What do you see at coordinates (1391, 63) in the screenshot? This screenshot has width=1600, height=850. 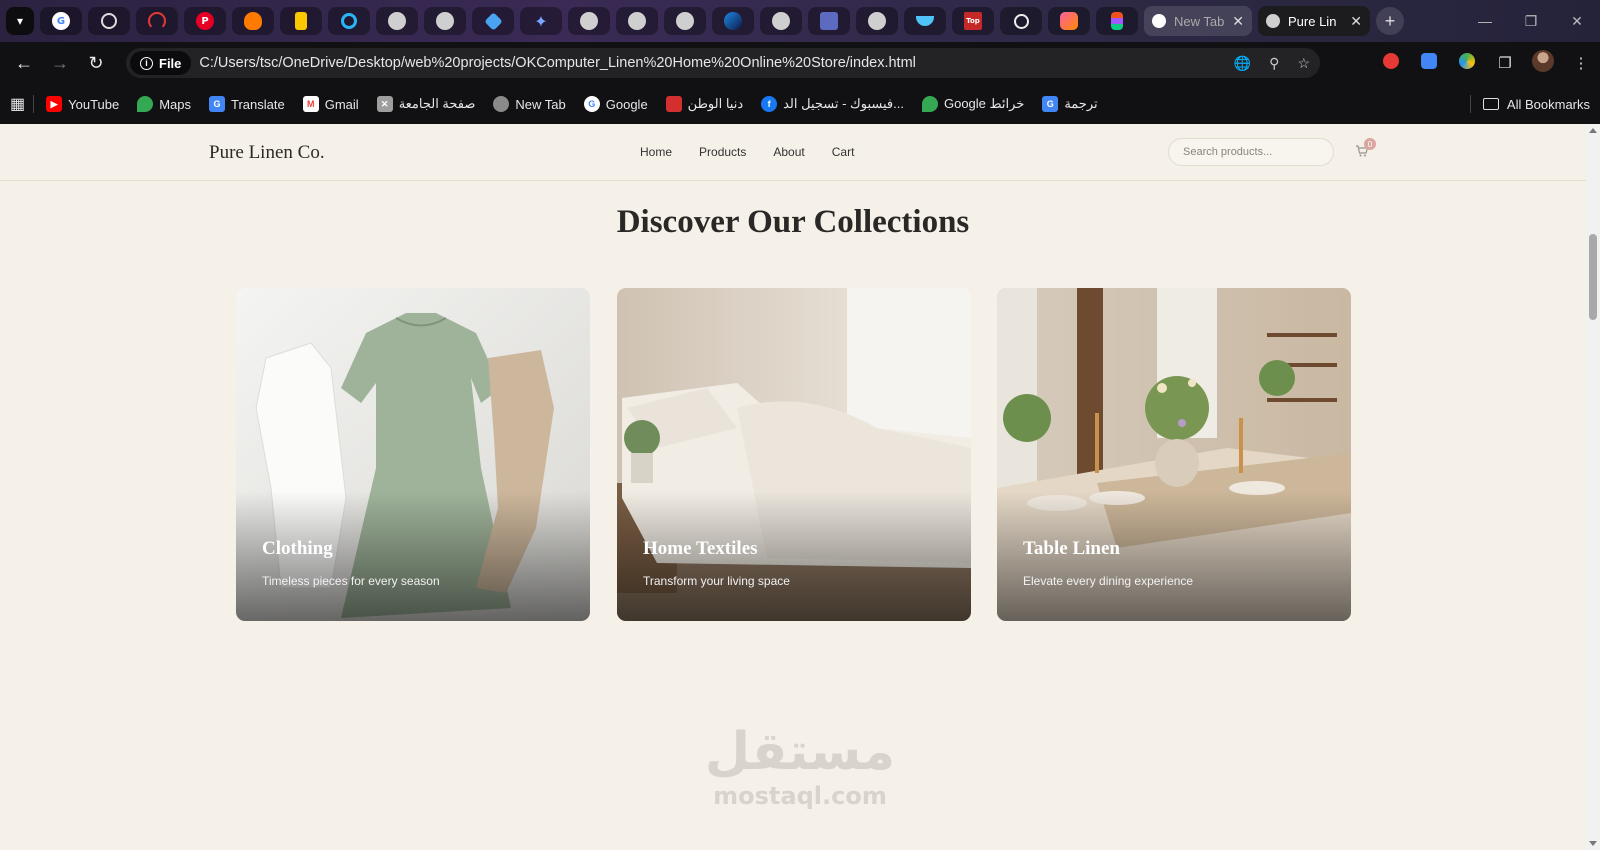 I see `adblock-extension-icon` at bounding box center [1391, 63].